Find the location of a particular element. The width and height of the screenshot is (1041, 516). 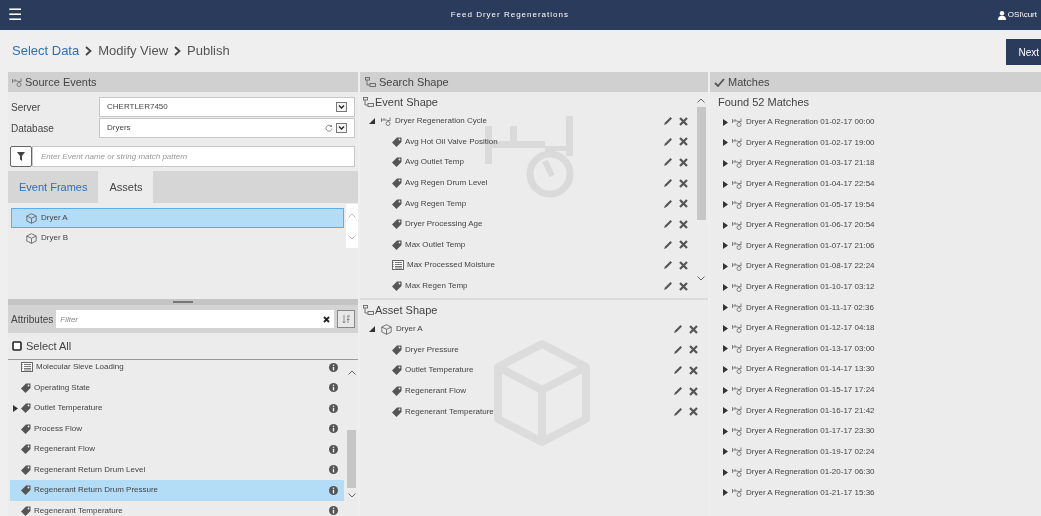

sort-button is located at coordinates (346, 319).